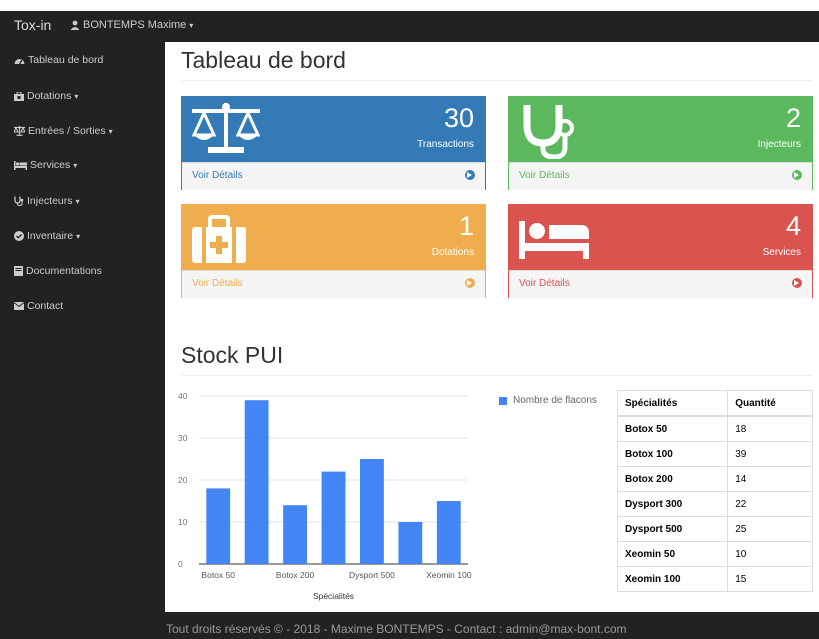  I want to click on panel-count: 30, so click(458, 118).